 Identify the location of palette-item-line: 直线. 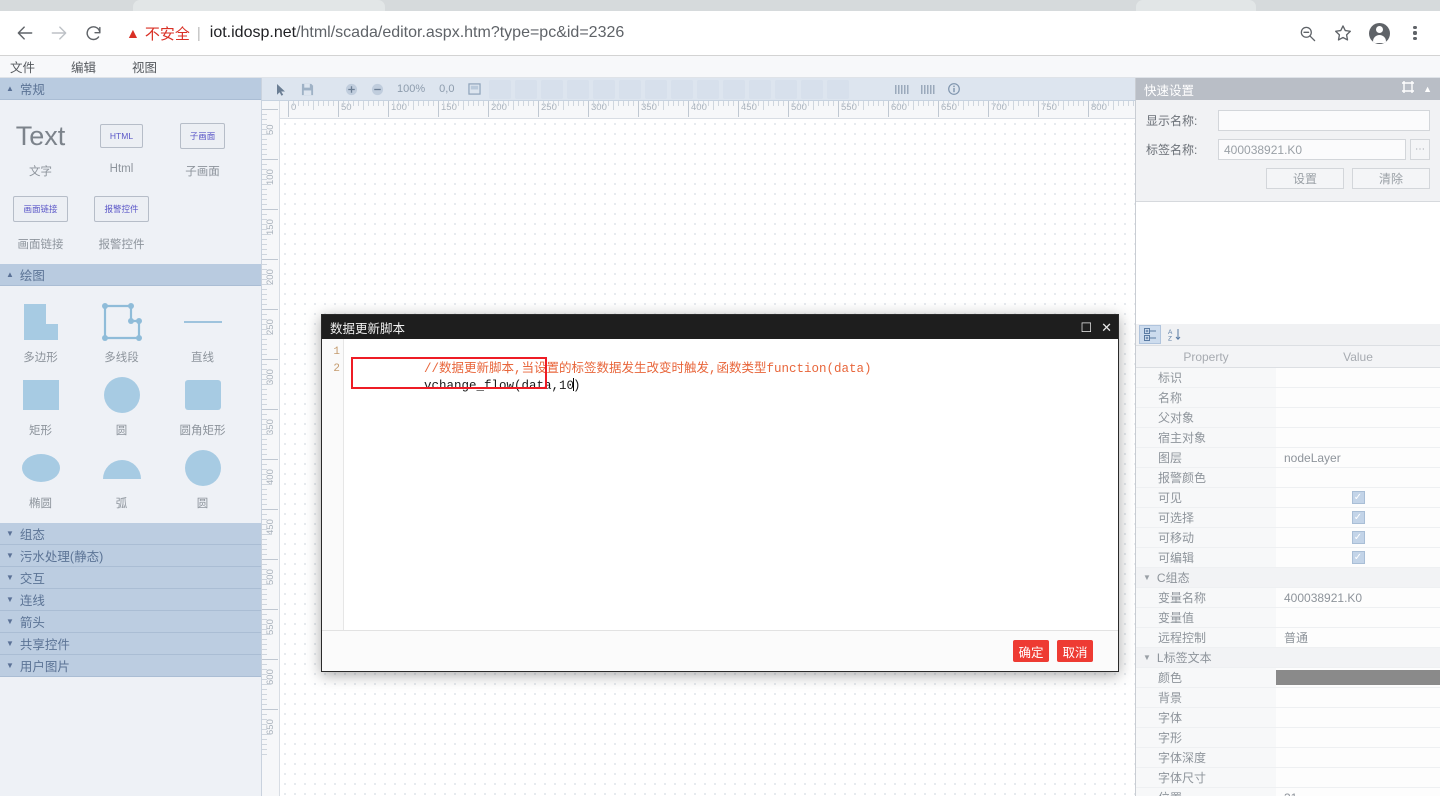
(202, 330).